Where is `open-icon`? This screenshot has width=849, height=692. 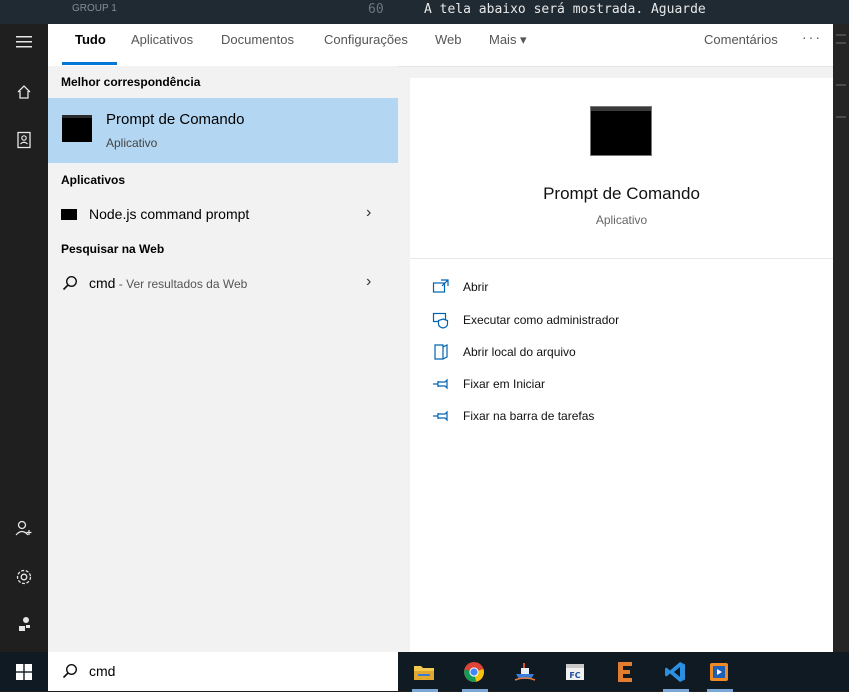 open-icon is located at coordinates (440, 286).